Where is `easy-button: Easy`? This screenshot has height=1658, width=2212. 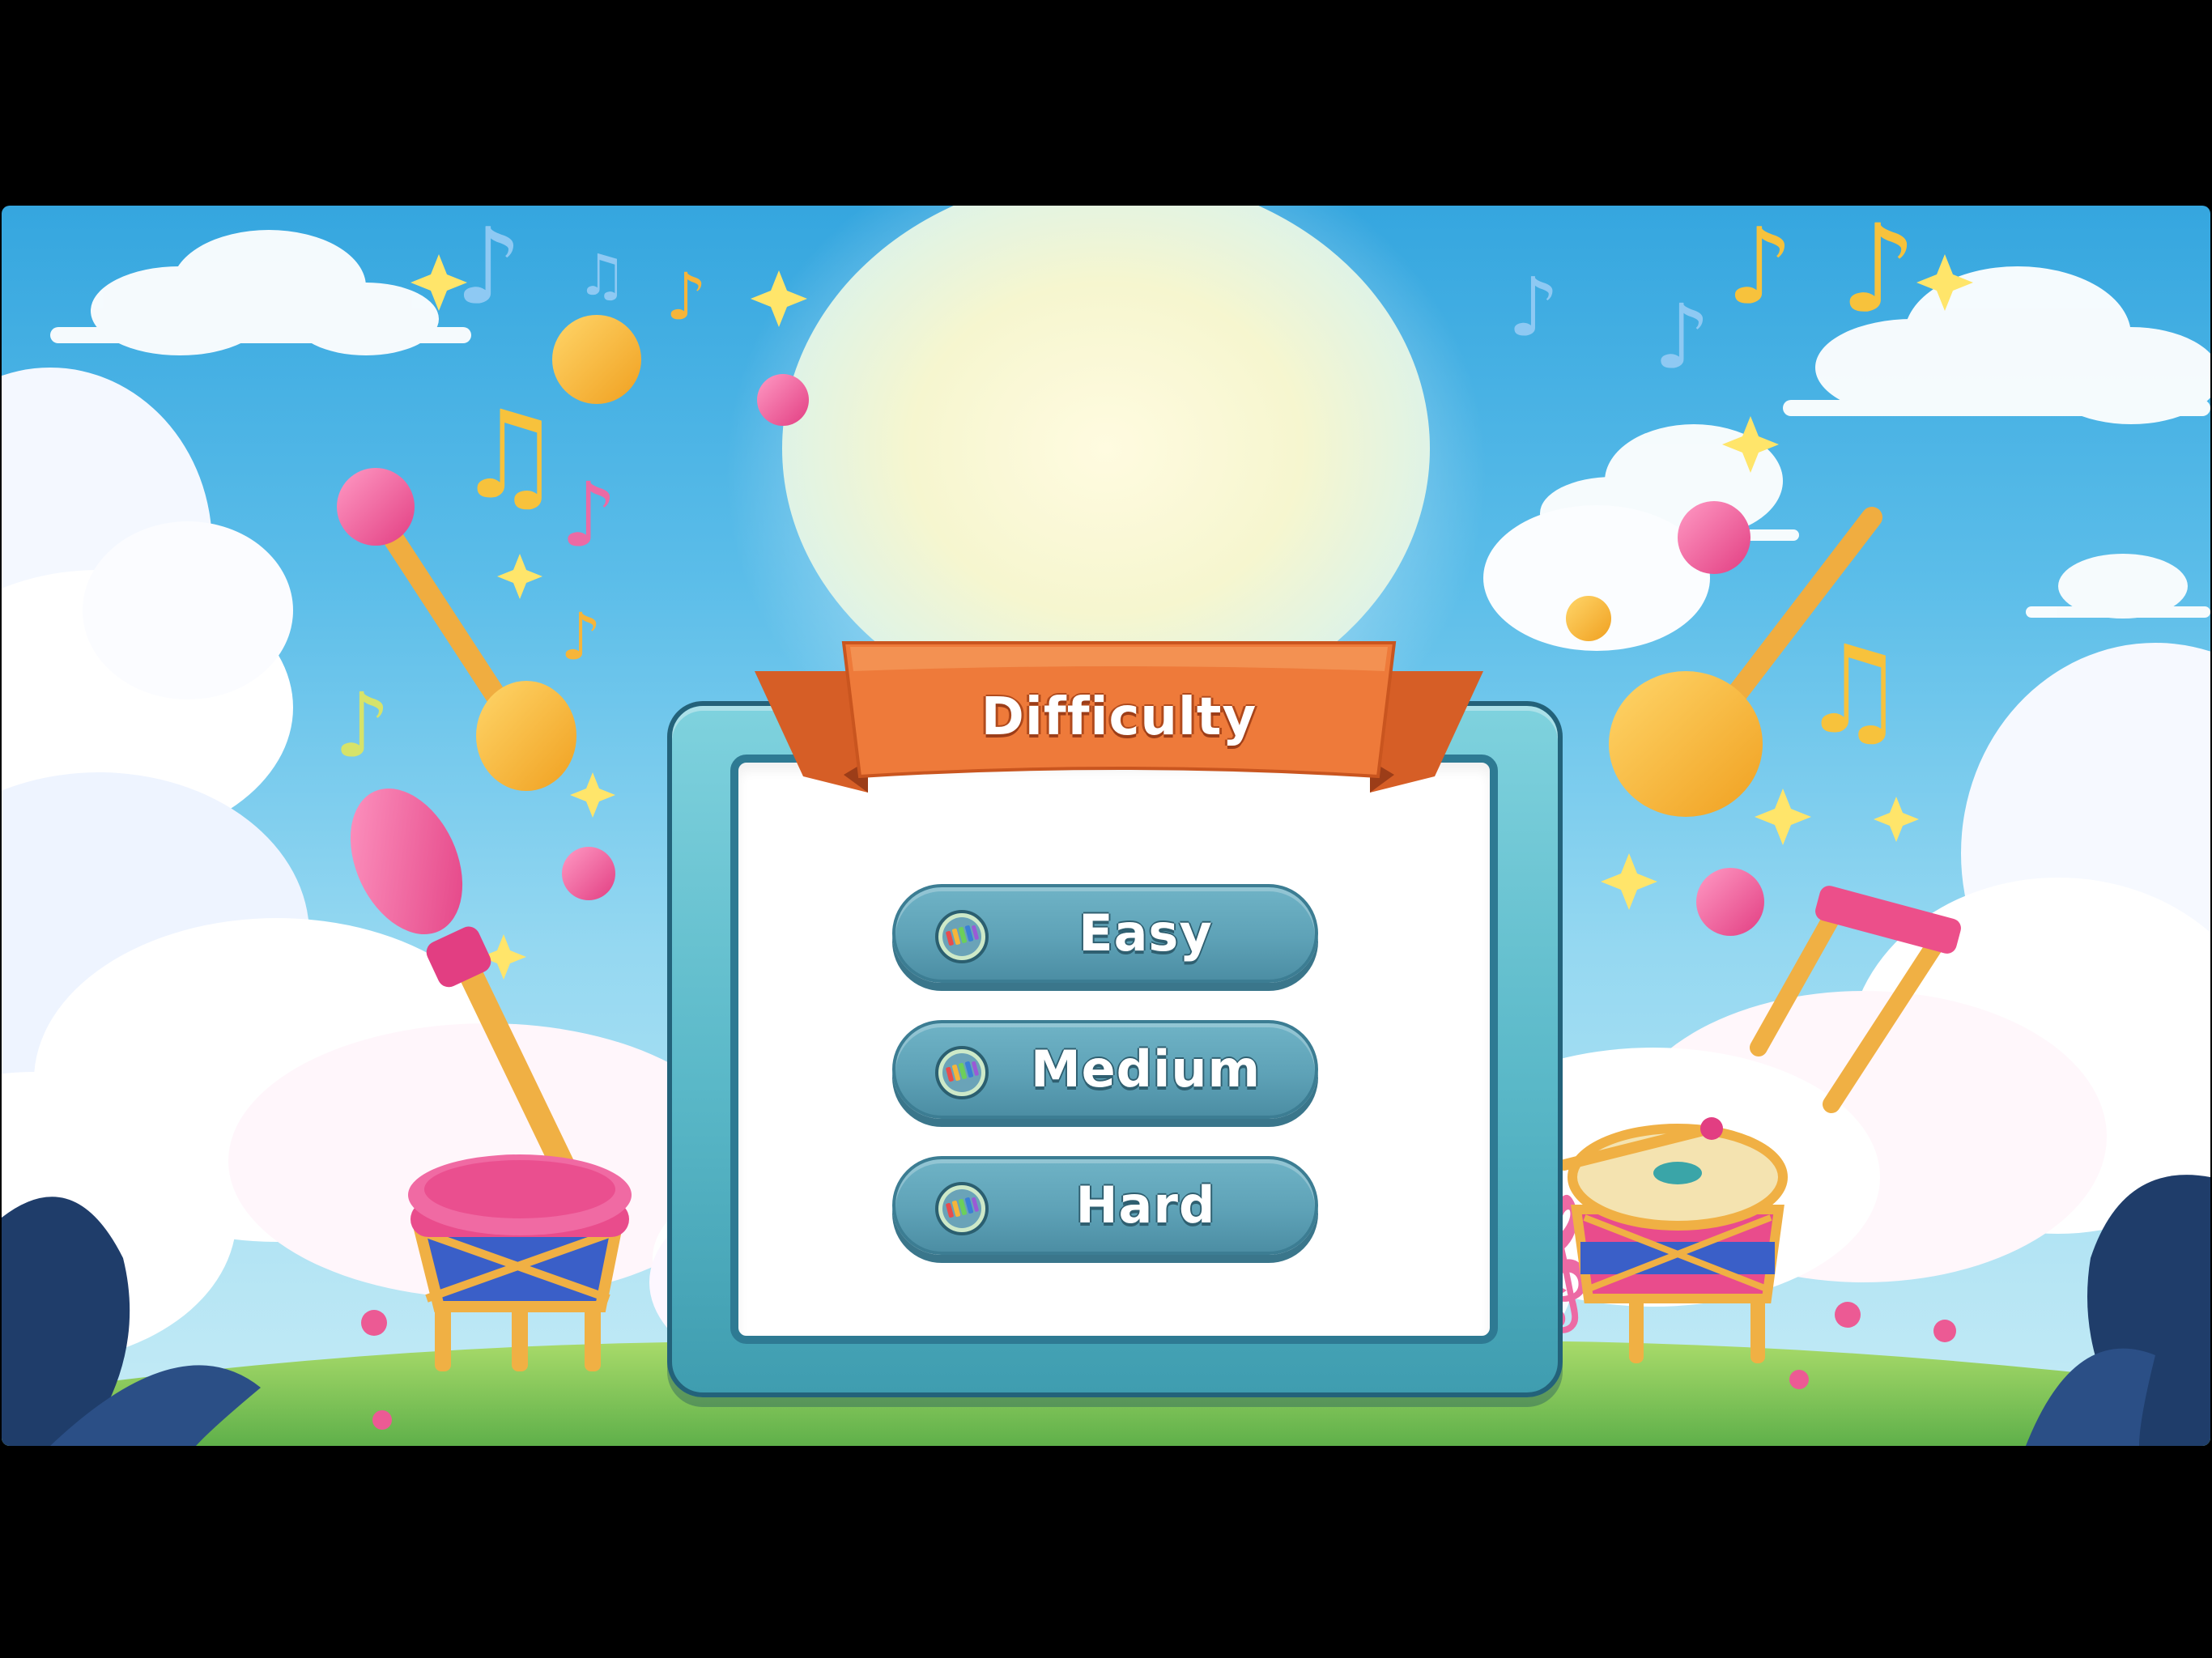
easy-button: Easy is located at coordinates (1105, 933).